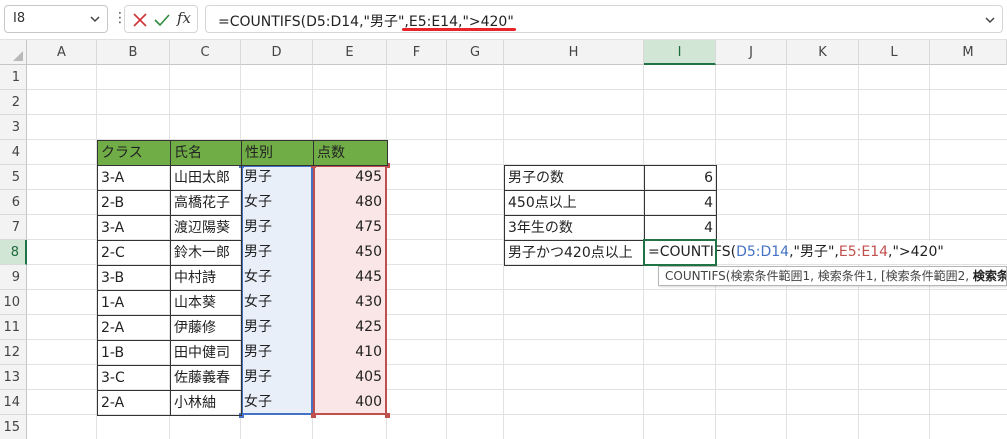 The height and width of the screenshot is (439, 1007). I want to click on column-header-f: F, so click(417, 52).